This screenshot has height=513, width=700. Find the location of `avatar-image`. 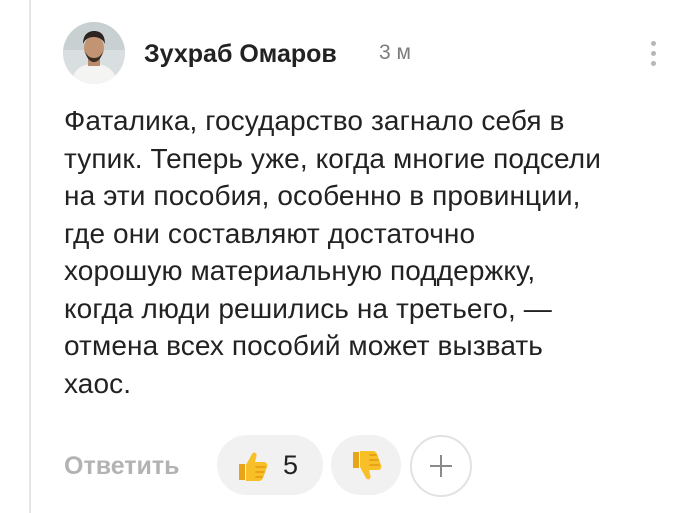

avatar-image is located at coordinates (94, 53).